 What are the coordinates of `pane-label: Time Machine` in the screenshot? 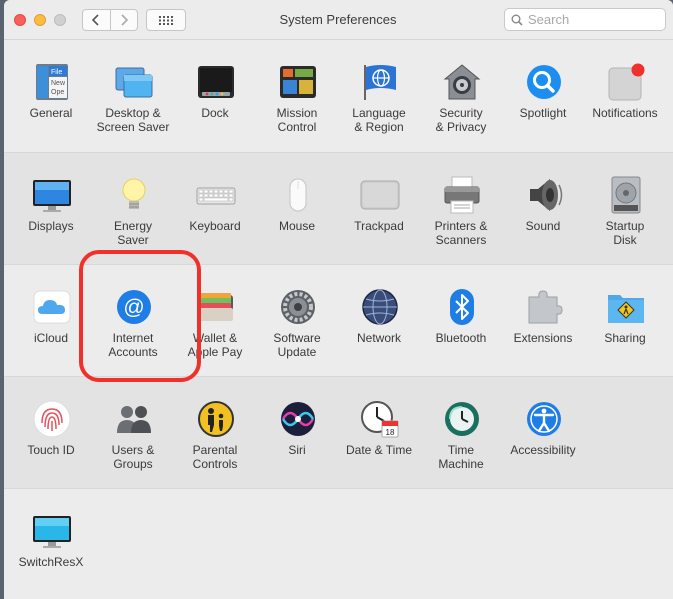 It's located at (461, 457).